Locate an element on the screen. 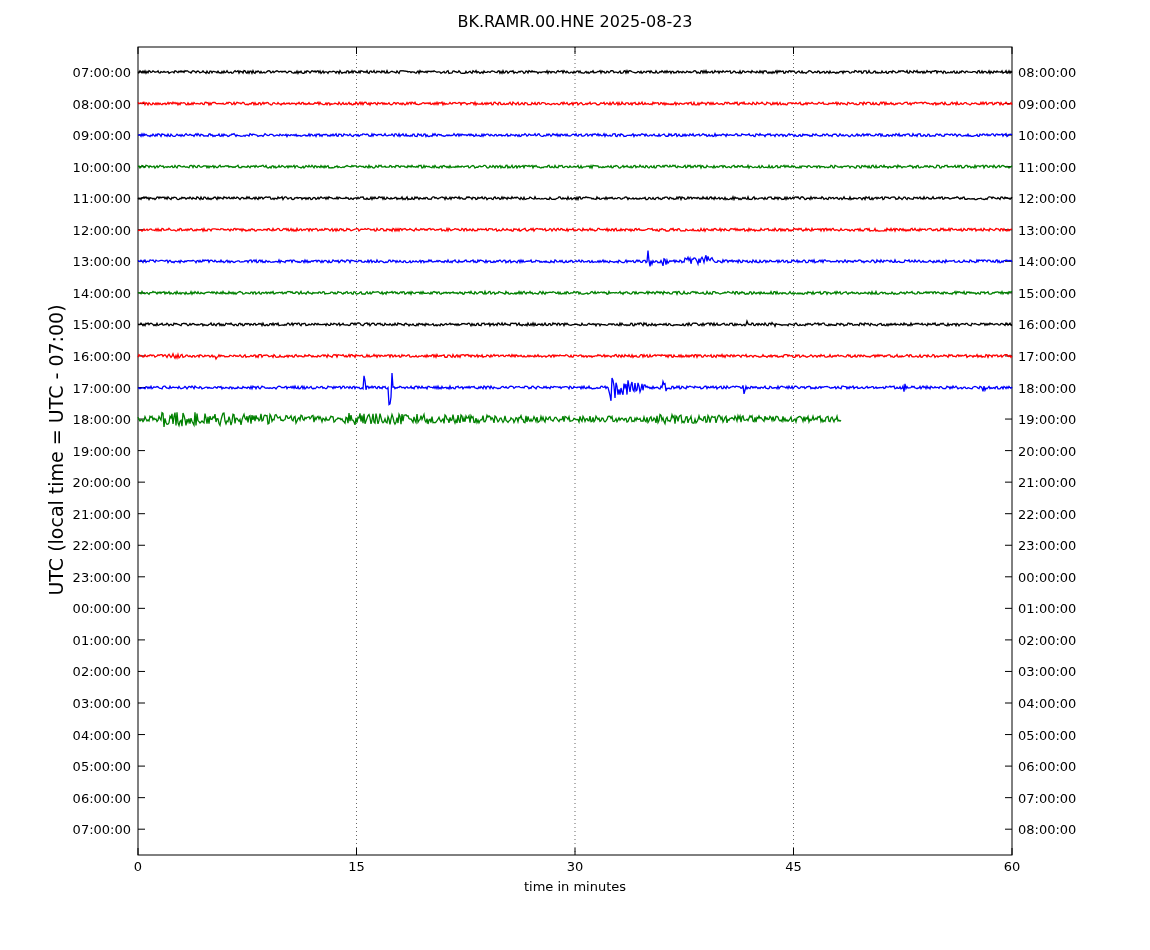 The image size is (1150, 950). chart-title: BK.RAMR.00.HNE 2025-08-23 is located at coordinates (575, 21).